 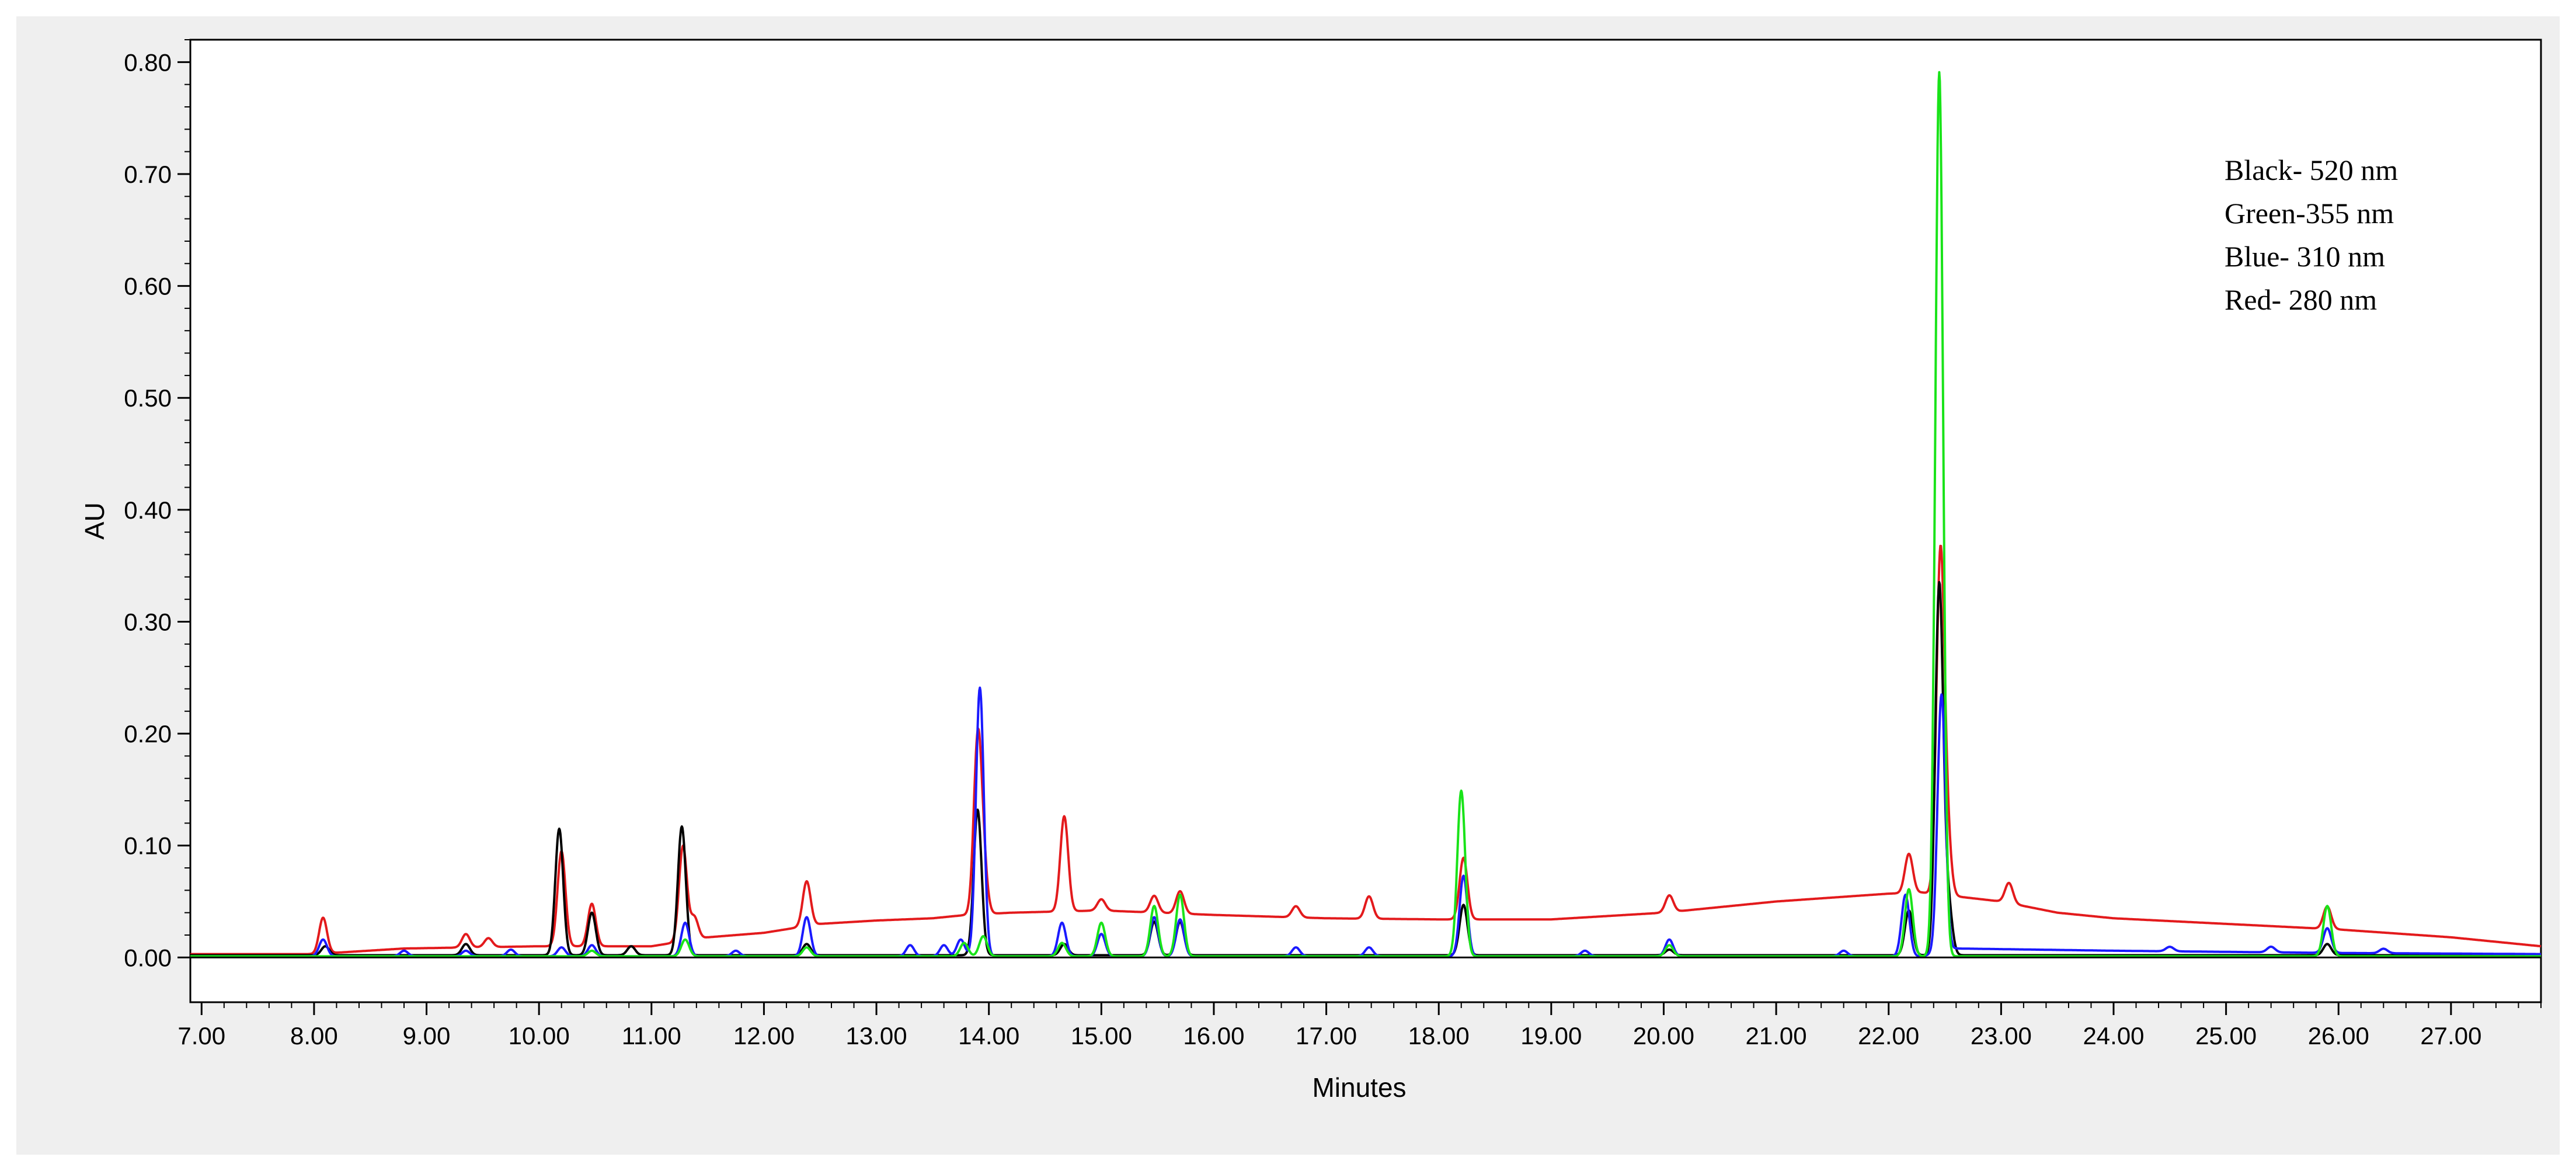 What do you see at coordinates (2226, 1036) in the screenshot?
I see `x-tick-label: 25.00` at bounding box center [2226, 1036].